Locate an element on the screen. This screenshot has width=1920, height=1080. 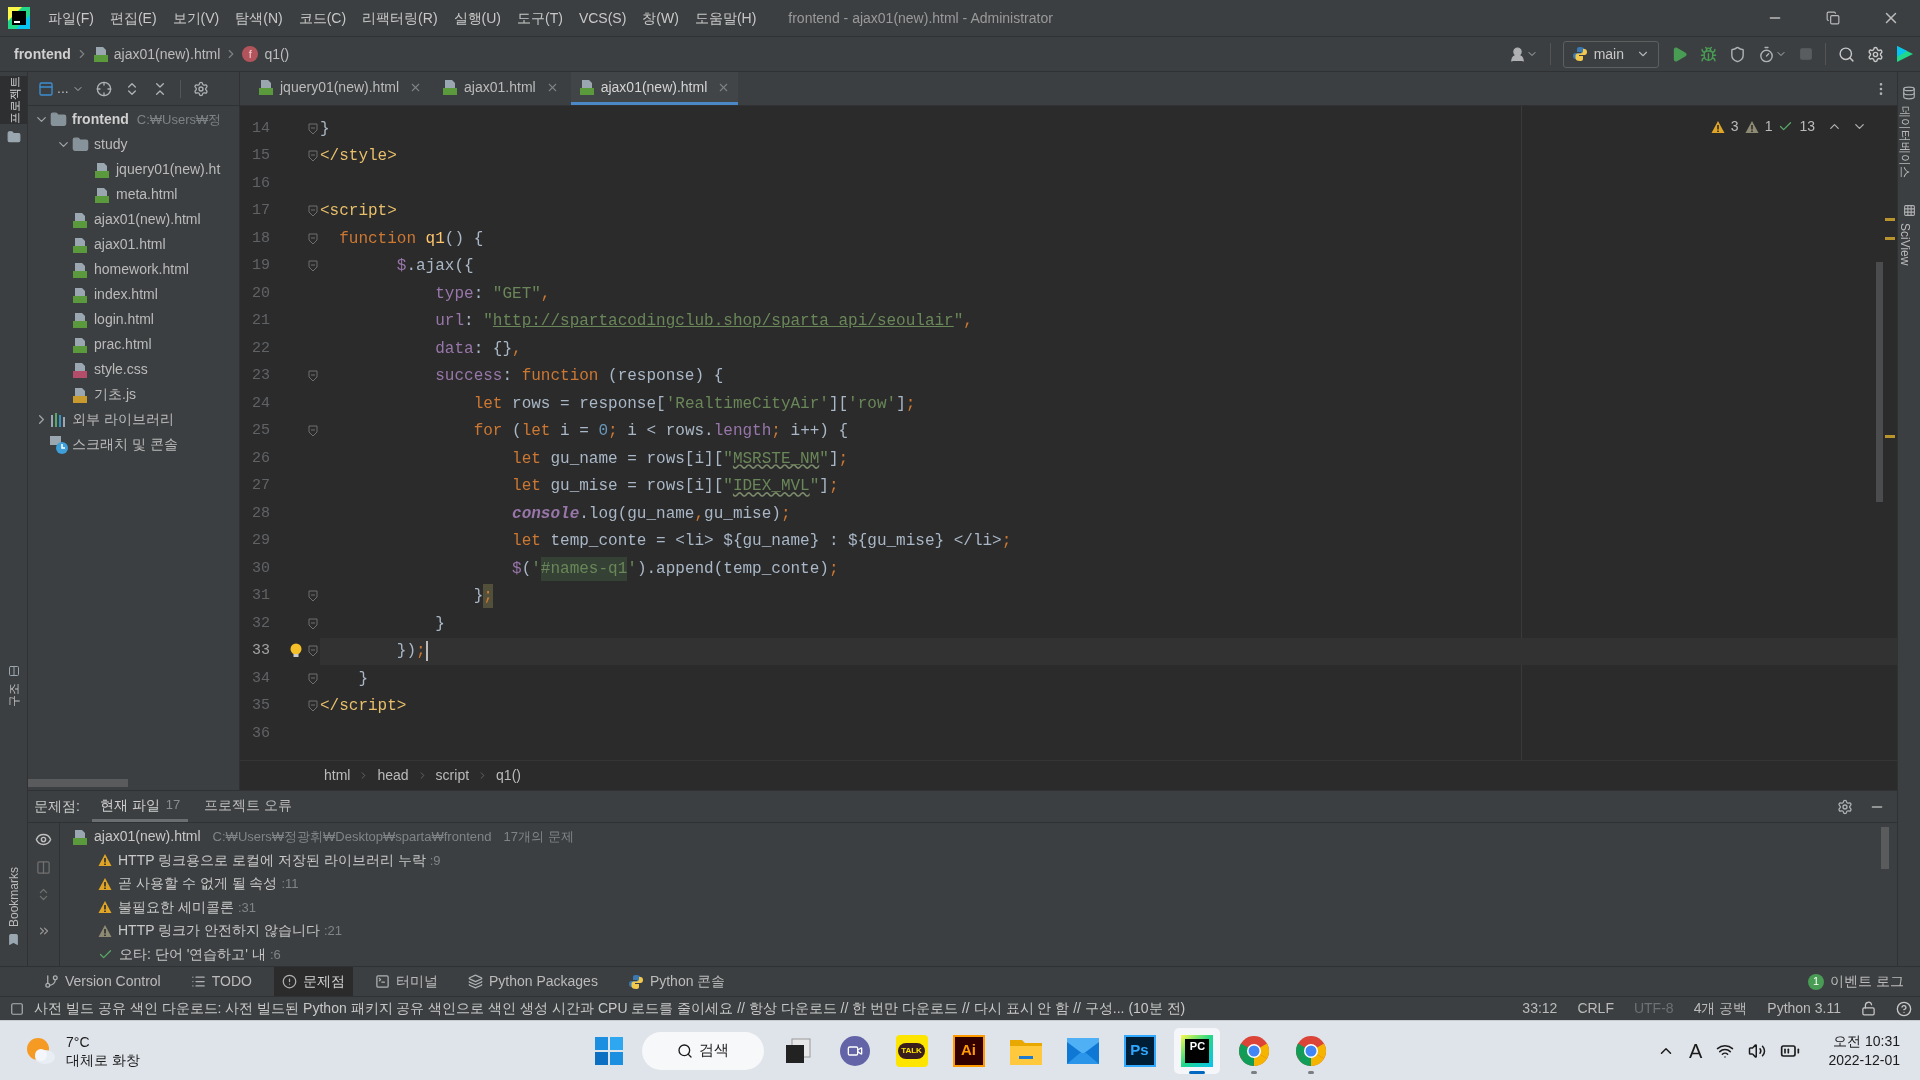
tool-window-tab: 데이터베이스 is located at coordinates (1909, 142).